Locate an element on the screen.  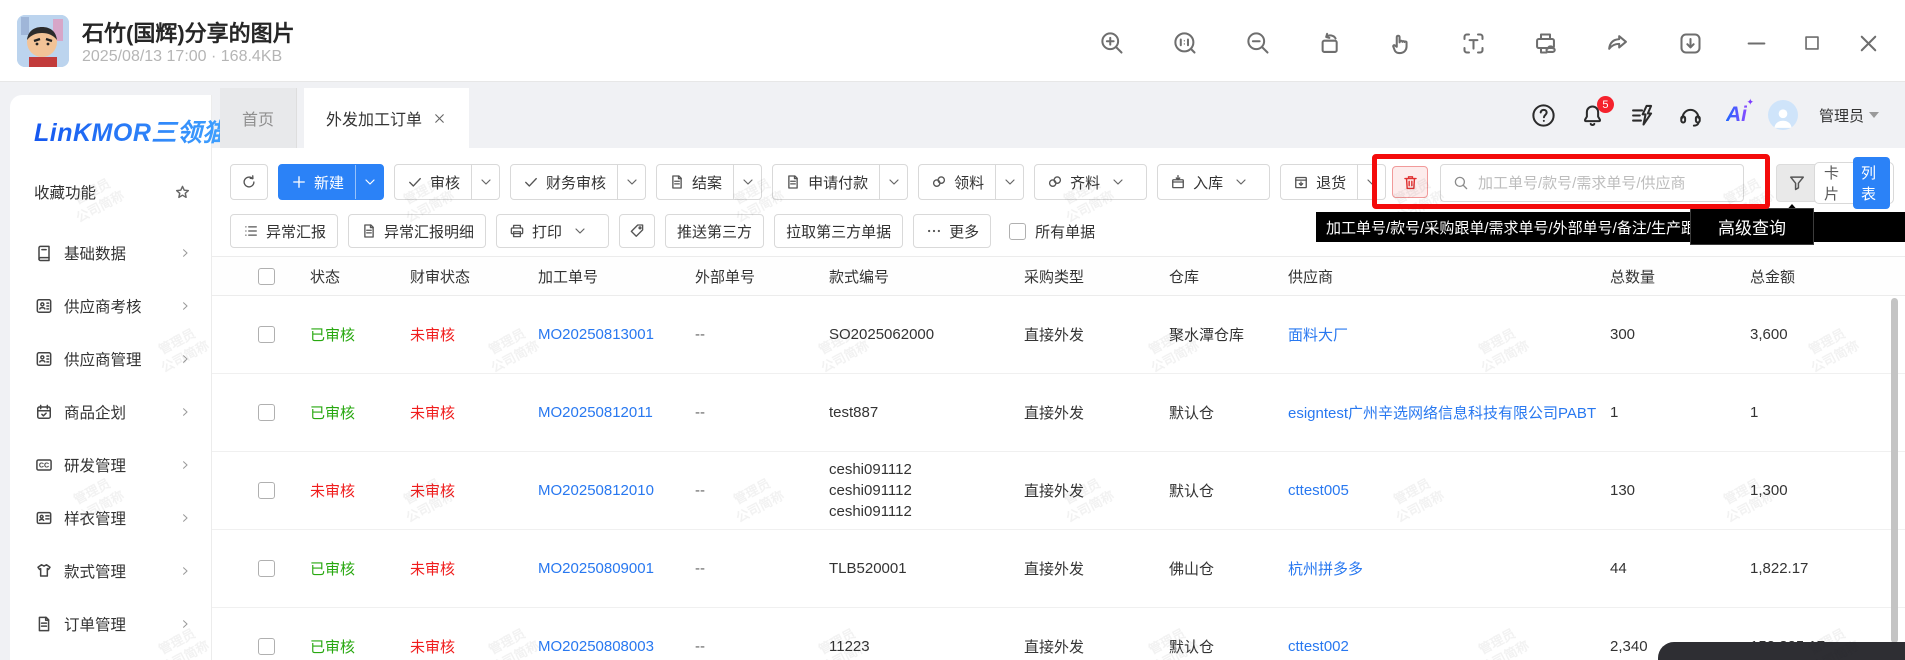
maximize-button is located at coordinates (1812, 43).